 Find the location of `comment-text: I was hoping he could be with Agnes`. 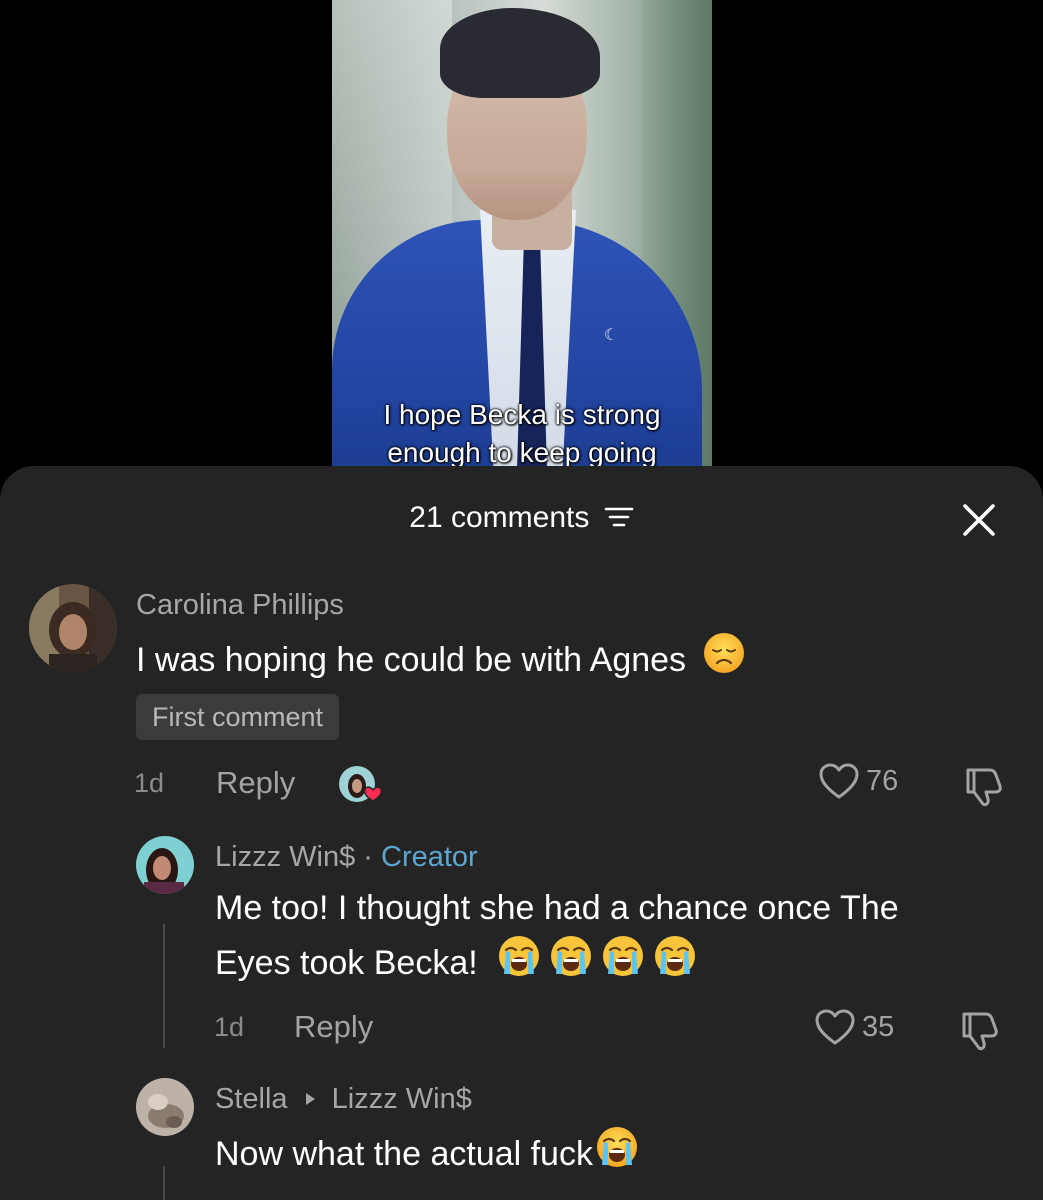

comment-text: I was hoping he could be with Agnes is located at coordinates (441, 658).